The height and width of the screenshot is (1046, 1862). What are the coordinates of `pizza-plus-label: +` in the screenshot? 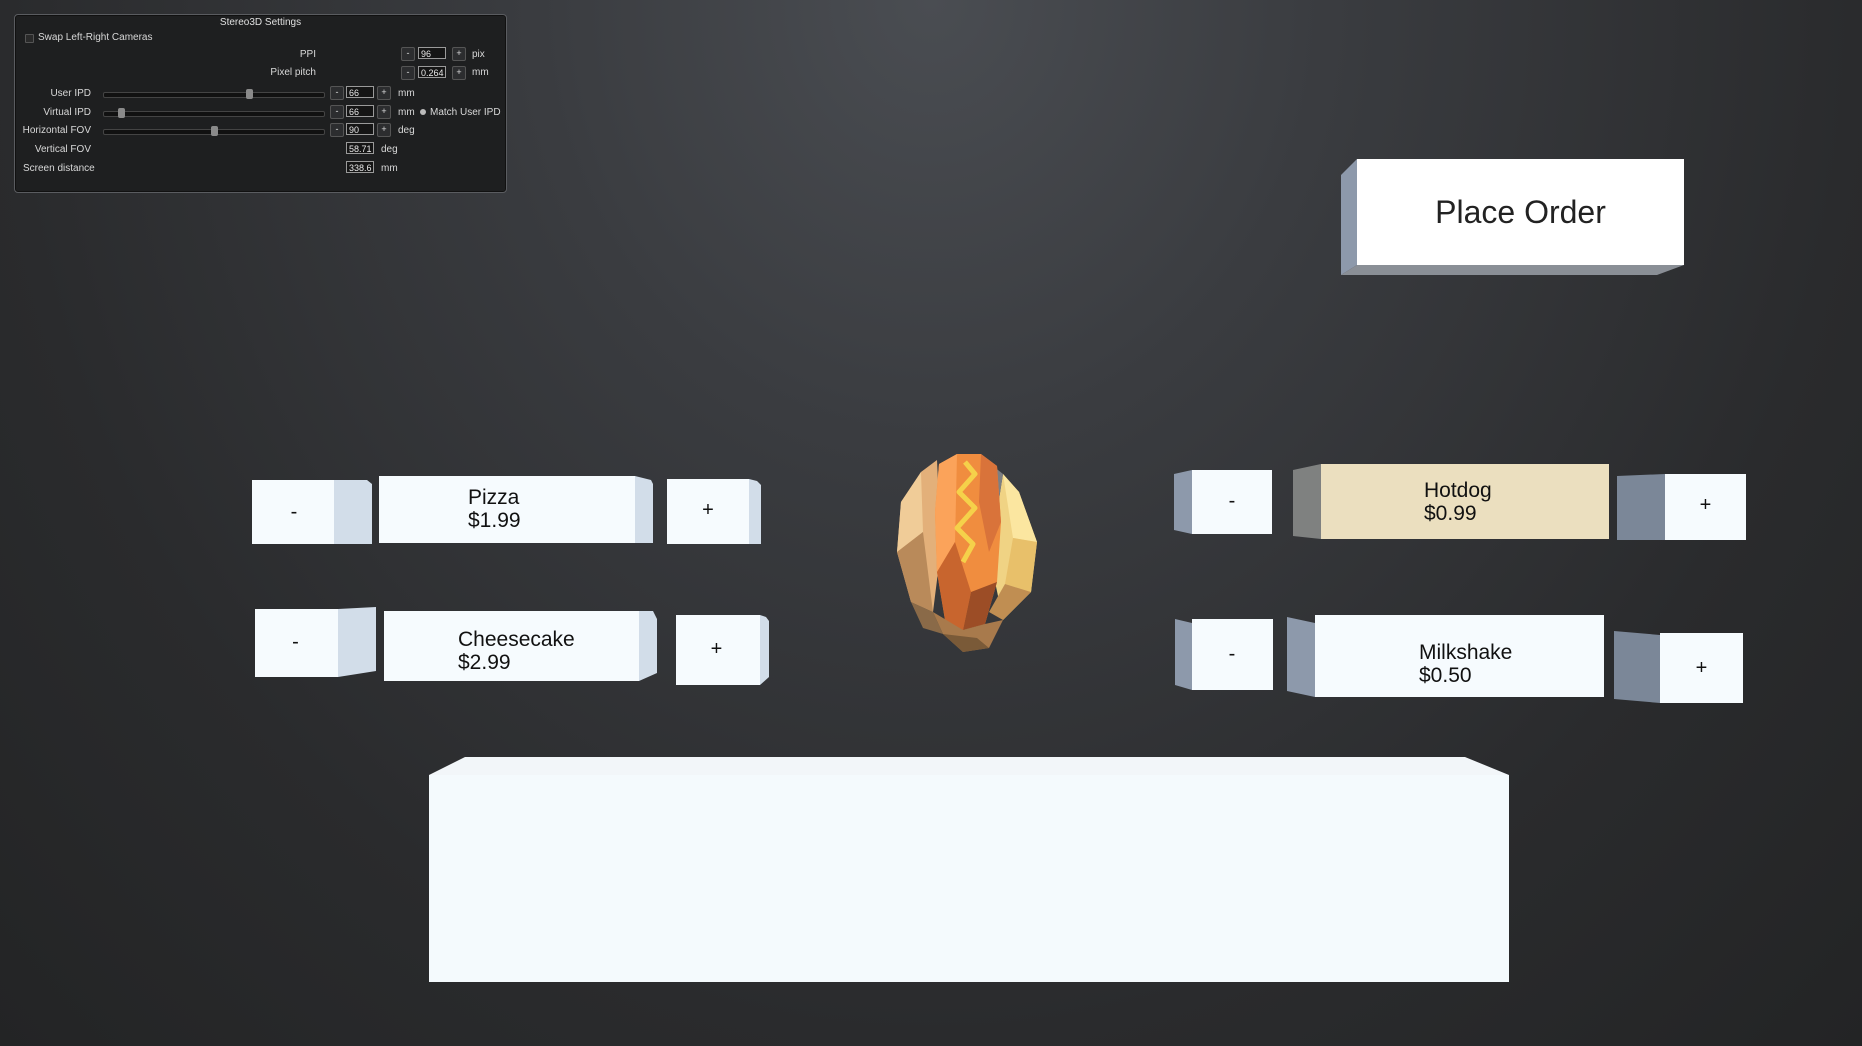 It's located at (708, 510).